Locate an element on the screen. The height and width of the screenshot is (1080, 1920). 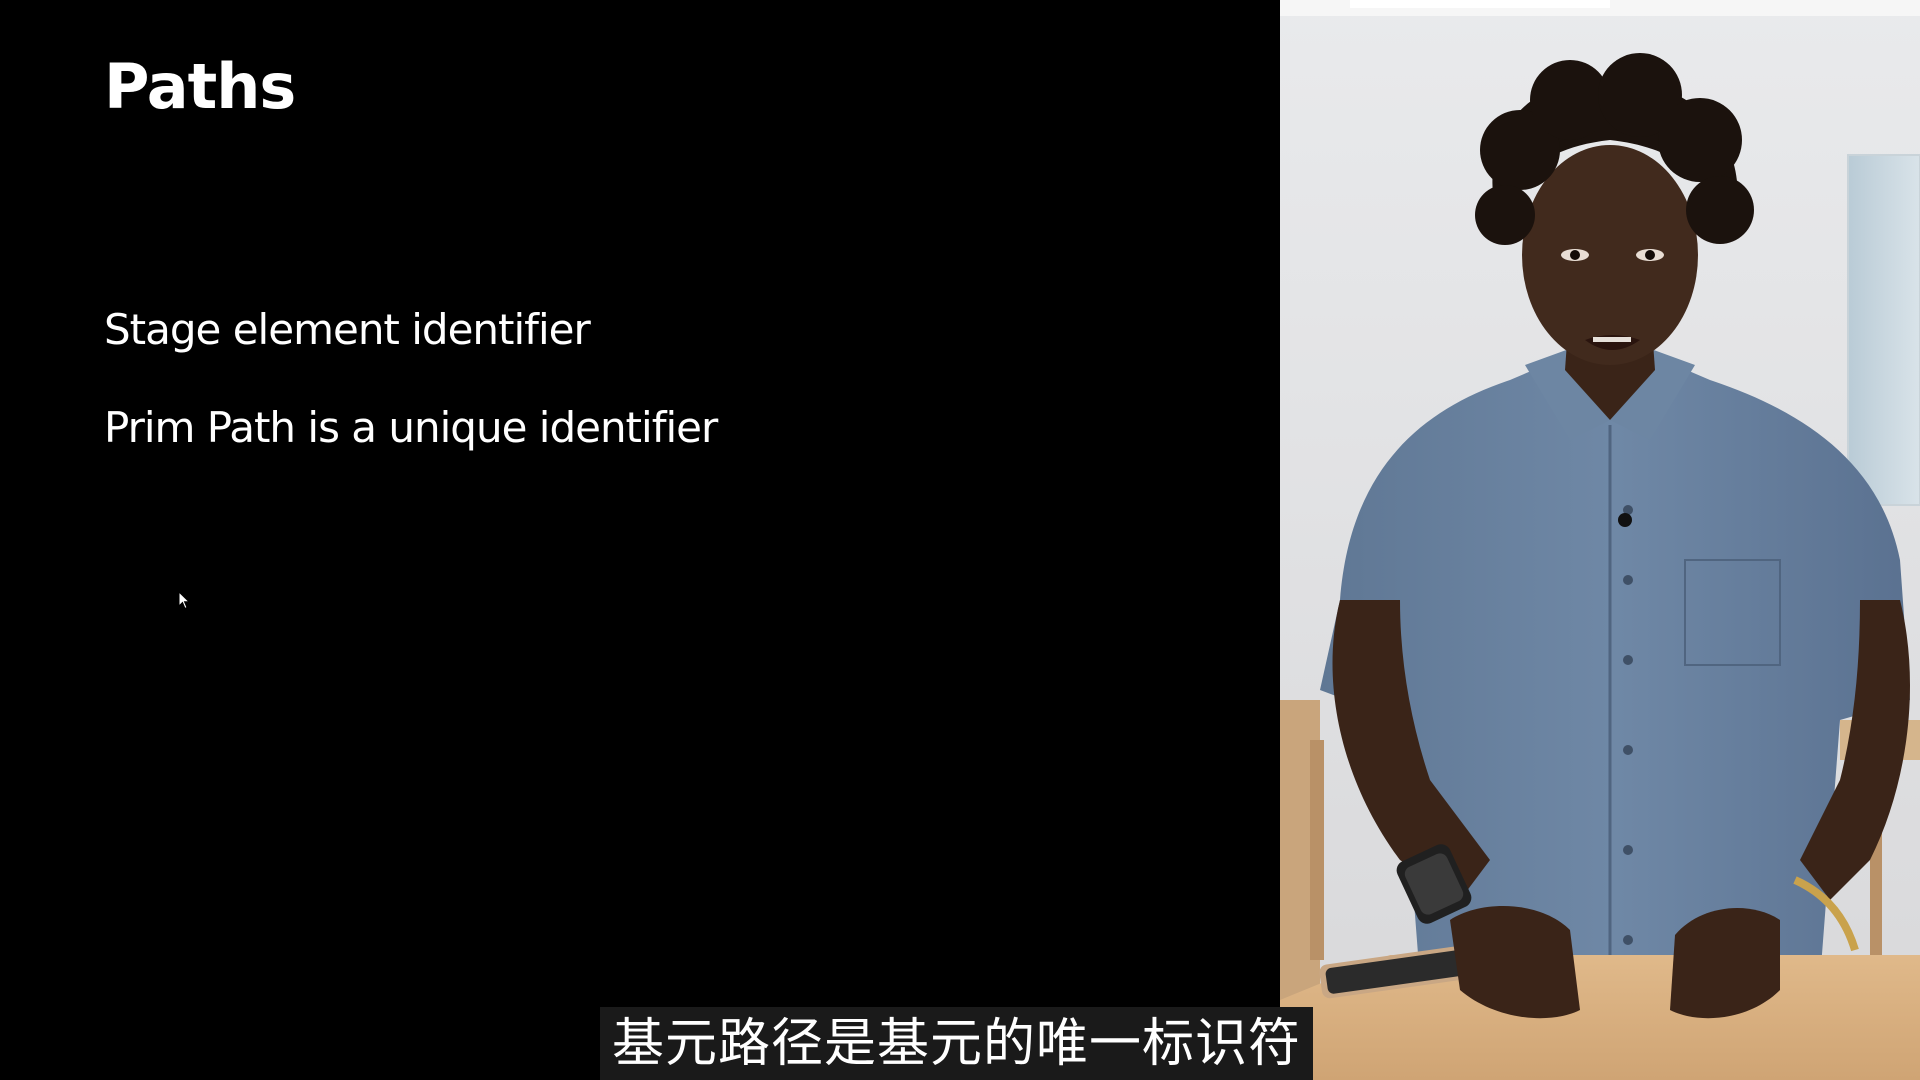
slide-title: Paths is located at coordinates (200, 86).